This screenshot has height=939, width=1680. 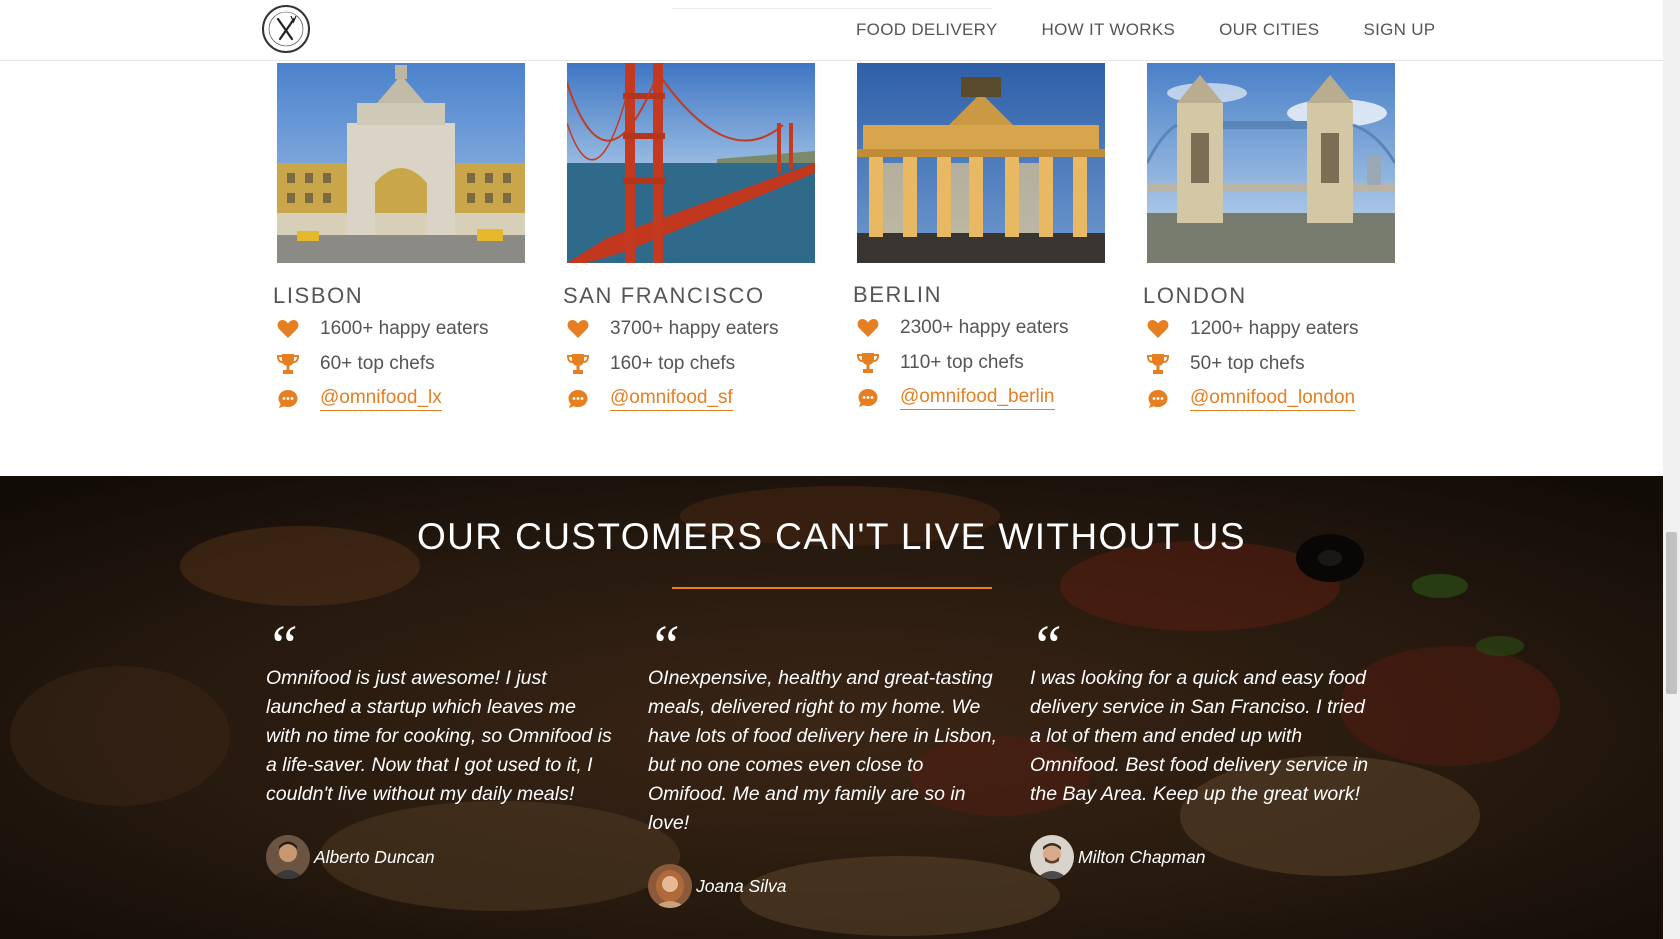 I want to click on city-stat-twitter: @omnifood_berlin, so click(x=983, y=397).